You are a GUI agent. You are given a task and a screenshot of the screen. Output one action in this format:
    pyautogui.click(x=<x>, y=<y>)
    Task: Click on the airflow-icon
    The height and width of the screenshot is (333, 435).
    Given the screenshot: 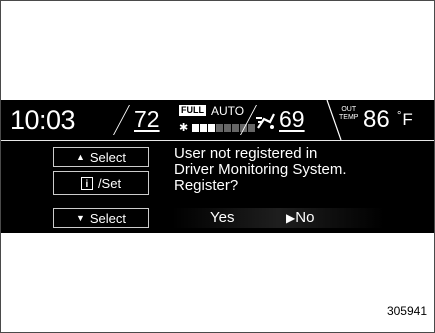 What is the action you would take?
    pyautogui.click(x=265, y=121)
    